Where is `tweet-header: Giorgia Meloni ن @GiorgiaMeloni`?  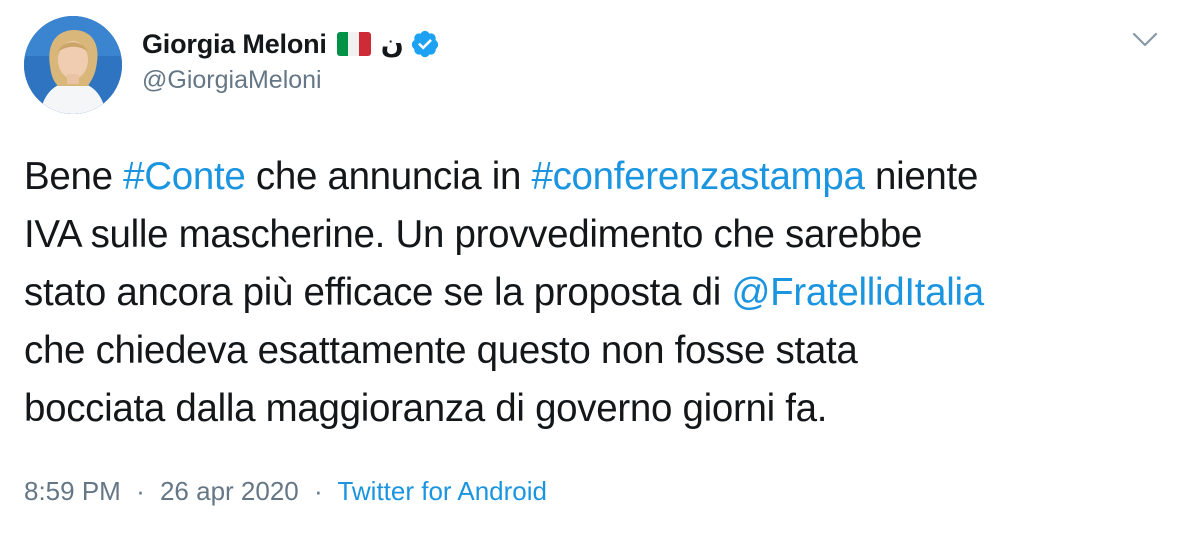
tweet-header: Giorgia Meloni ن @GiorgiaMeloni is located at coordinates (291, 59).